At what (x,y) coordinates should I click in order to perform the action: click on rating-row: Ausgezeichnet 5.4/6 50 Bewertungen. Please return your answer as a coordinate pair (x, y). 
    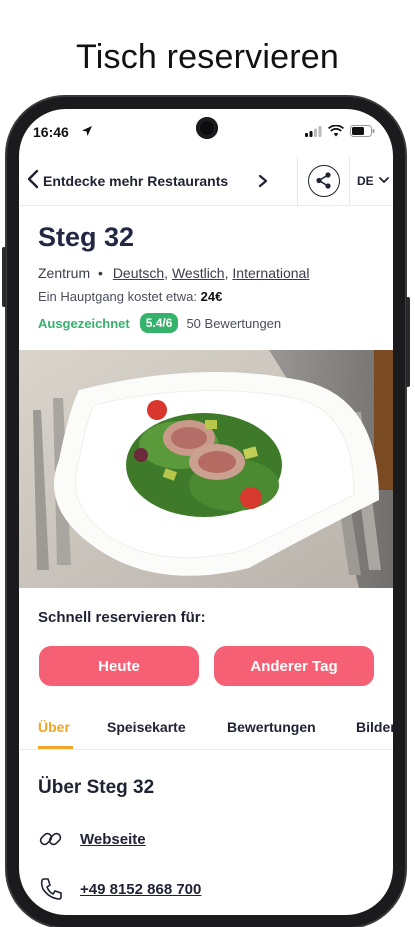
    Looking at the image, I should click on (159, 323).